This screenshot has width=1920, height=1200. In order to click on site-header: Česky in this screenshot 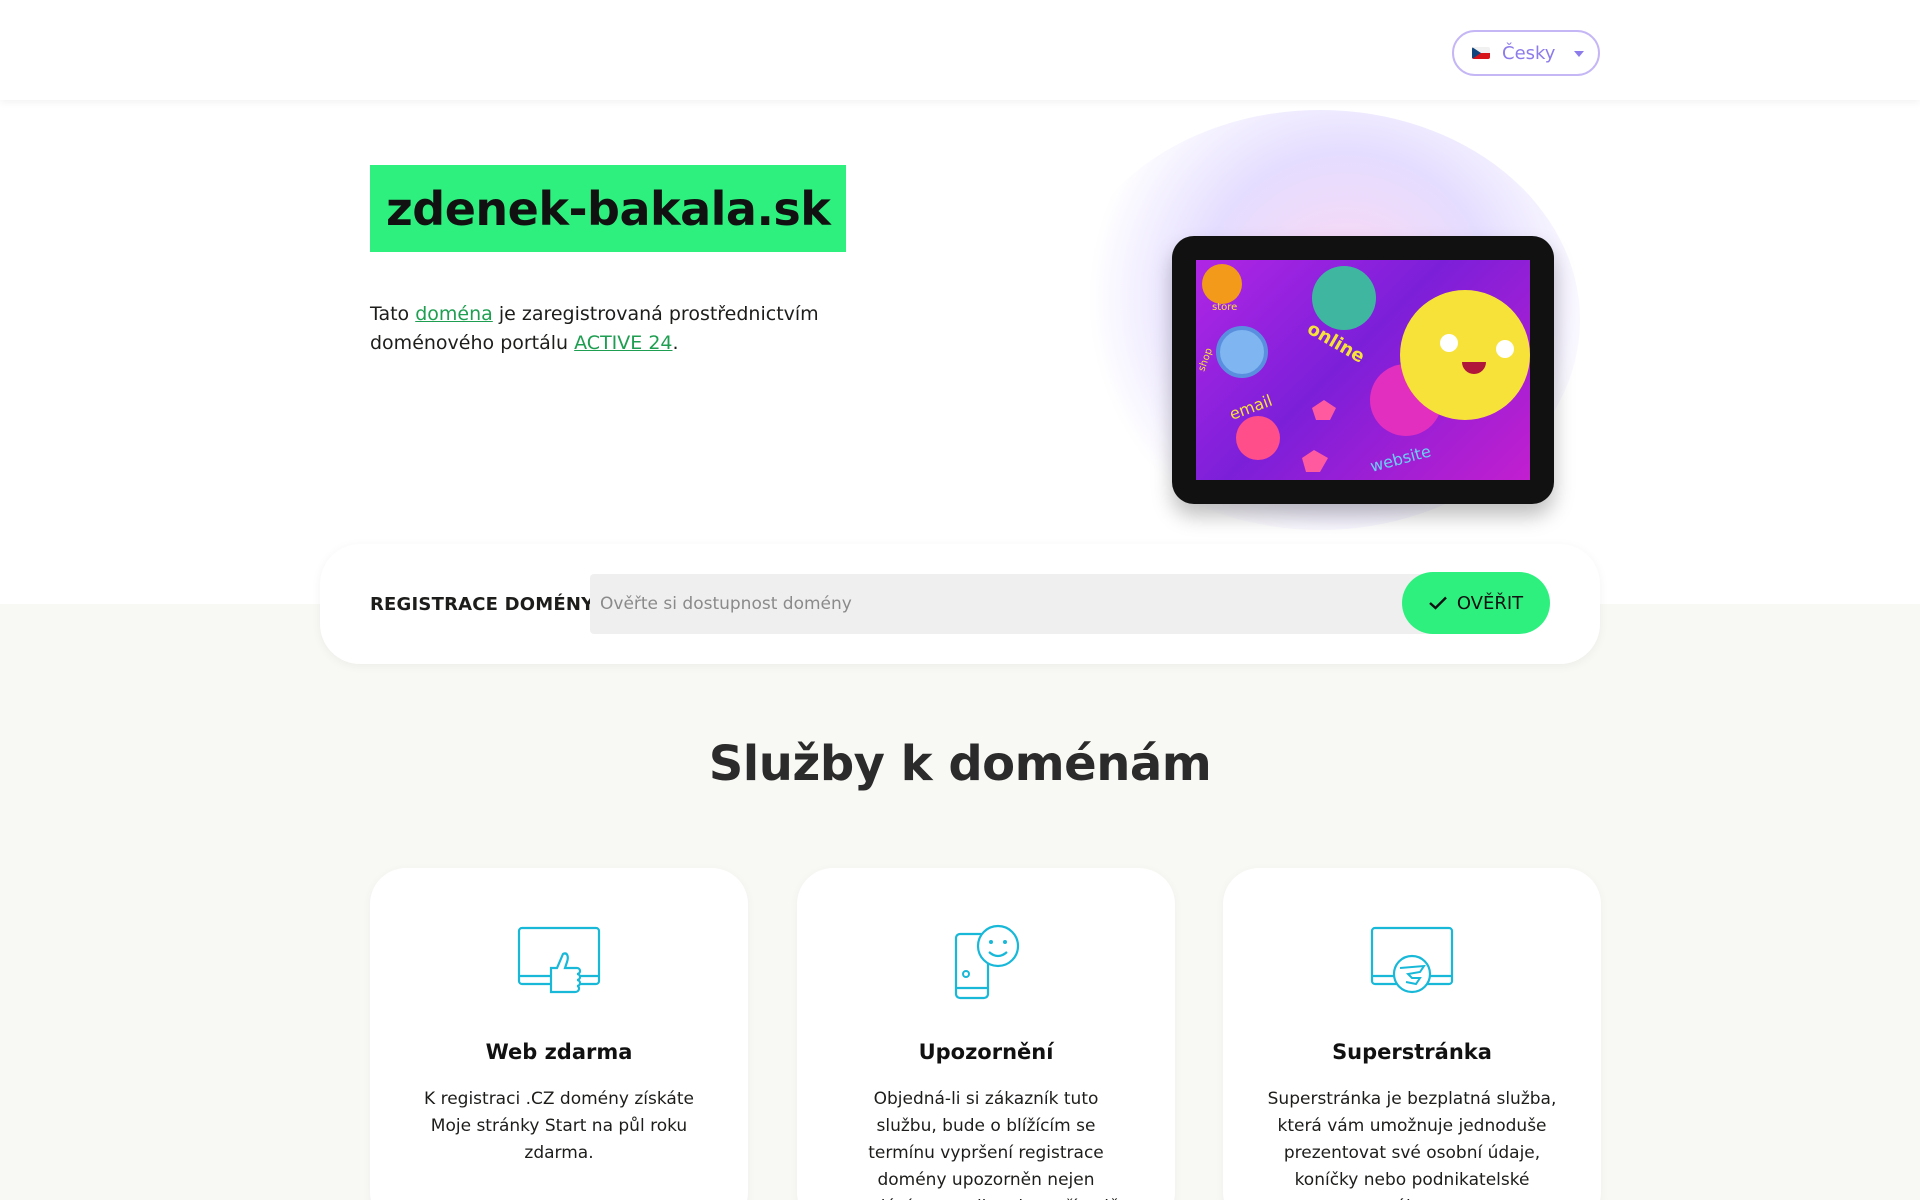, I will do `click(960, 50)`.